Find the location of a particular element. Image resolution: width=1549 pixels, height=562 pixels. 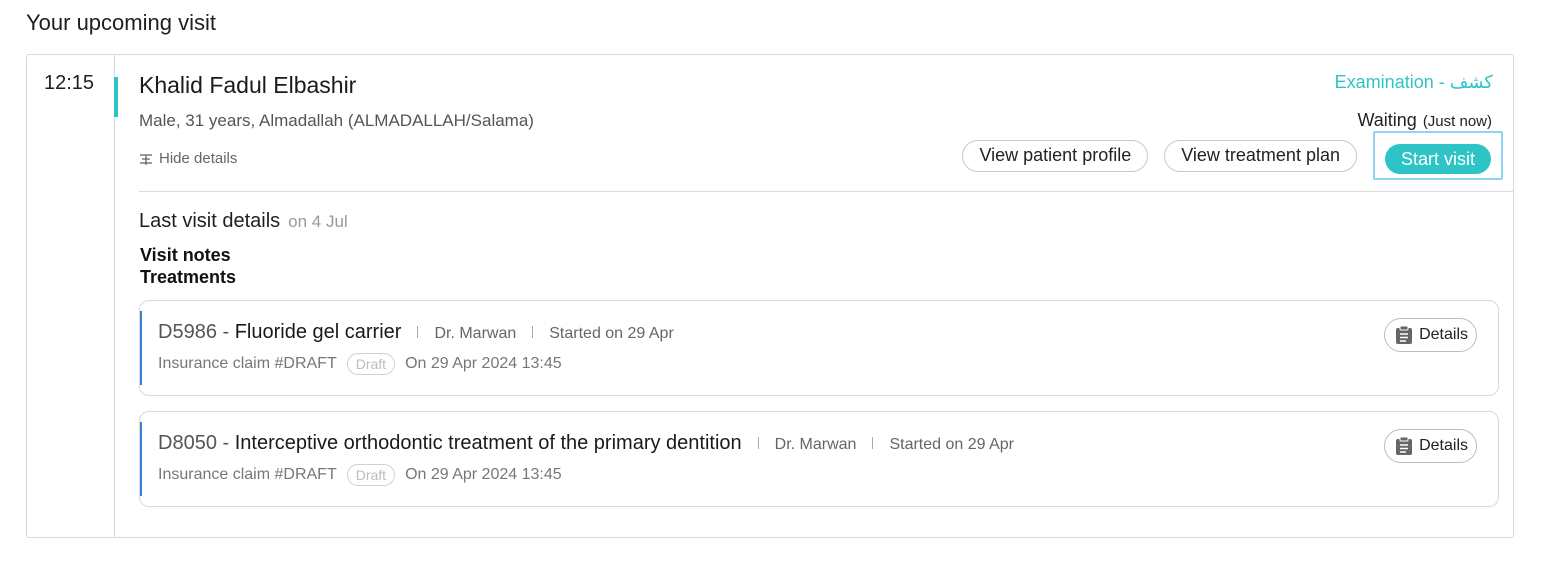

hide-details-toggle: Hide details is located at coordinates (188, 158).